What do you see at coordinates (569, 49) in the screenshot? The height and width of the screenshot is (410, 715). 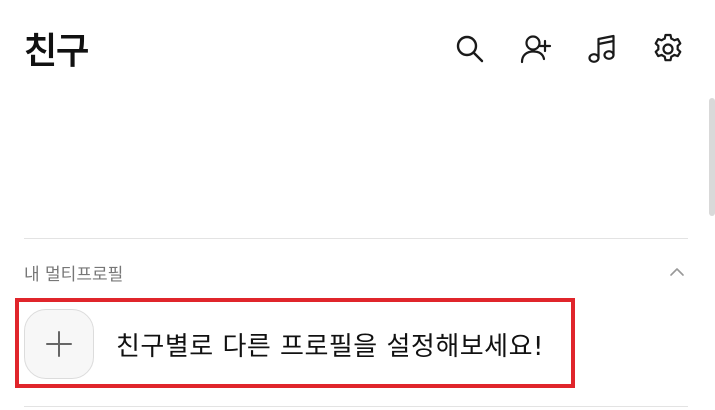 I see `header-toolbar` at bounding box center [569, 49].